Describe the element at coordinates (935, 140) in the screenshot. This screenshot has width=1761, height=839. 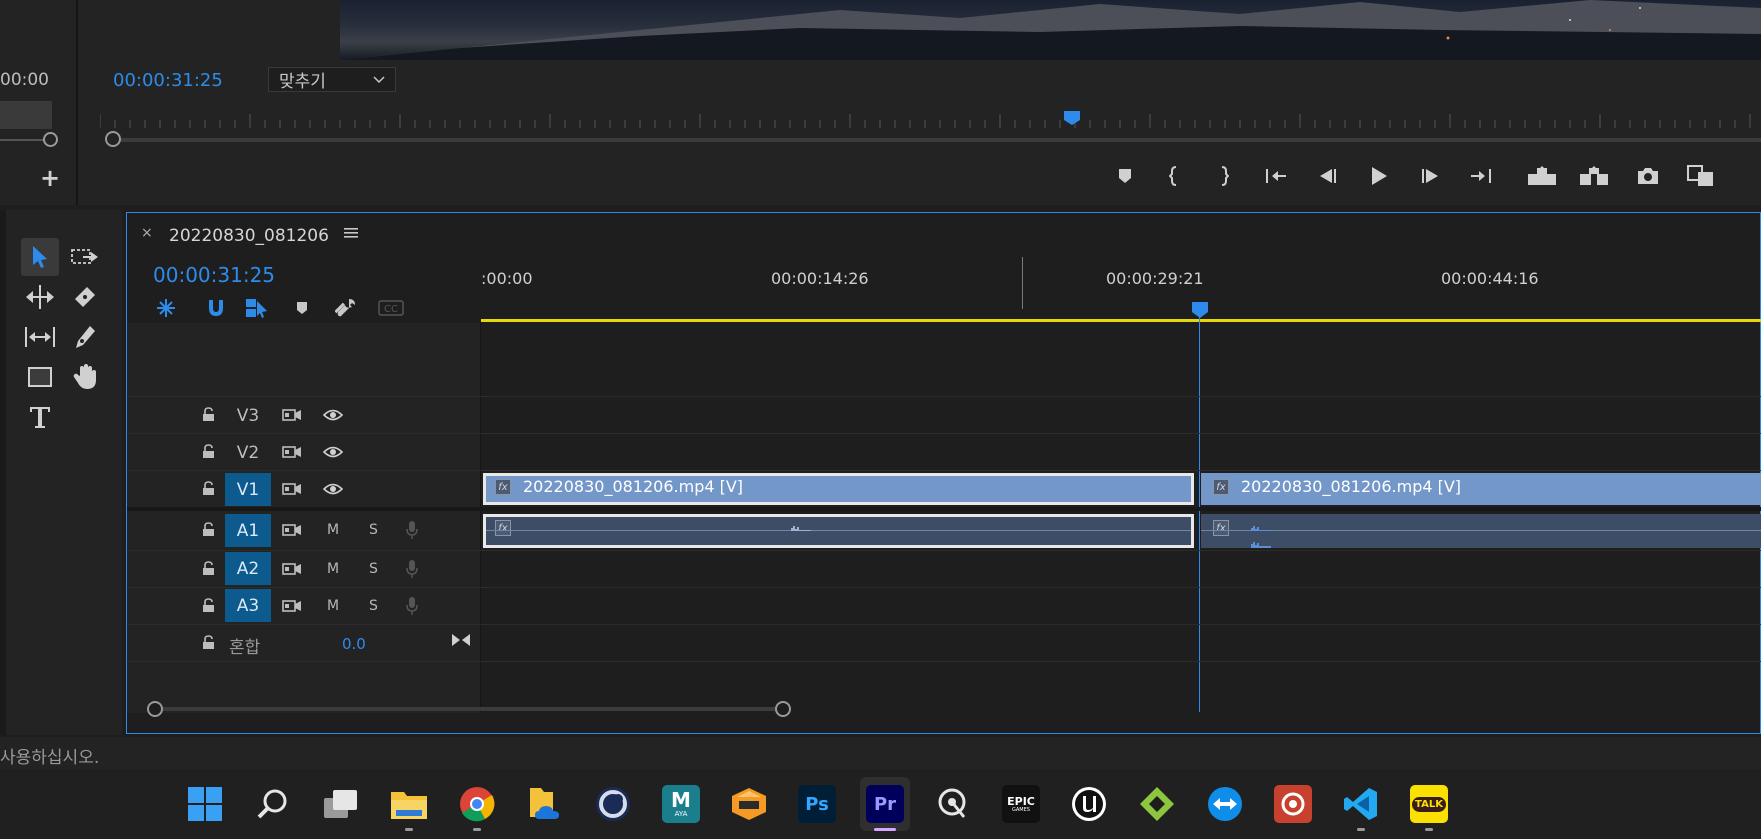
I see `monitor-zoom-track` at that location.